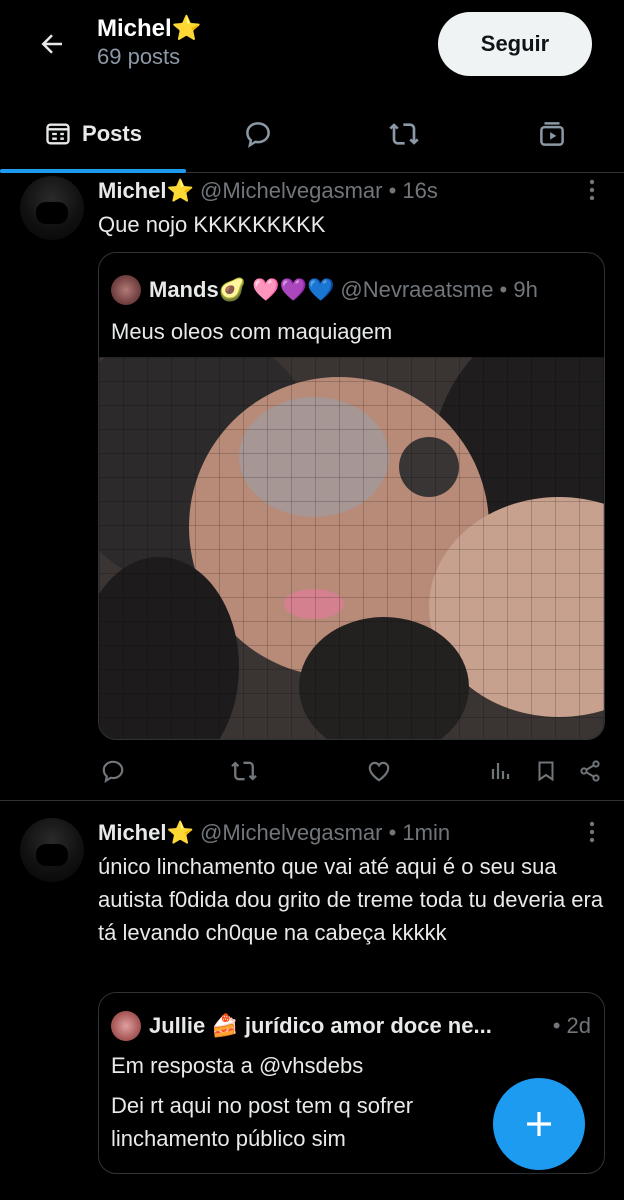 The width and height of the screenshot is (624, 1200). I want to click on tab-media, so click(552, 134).